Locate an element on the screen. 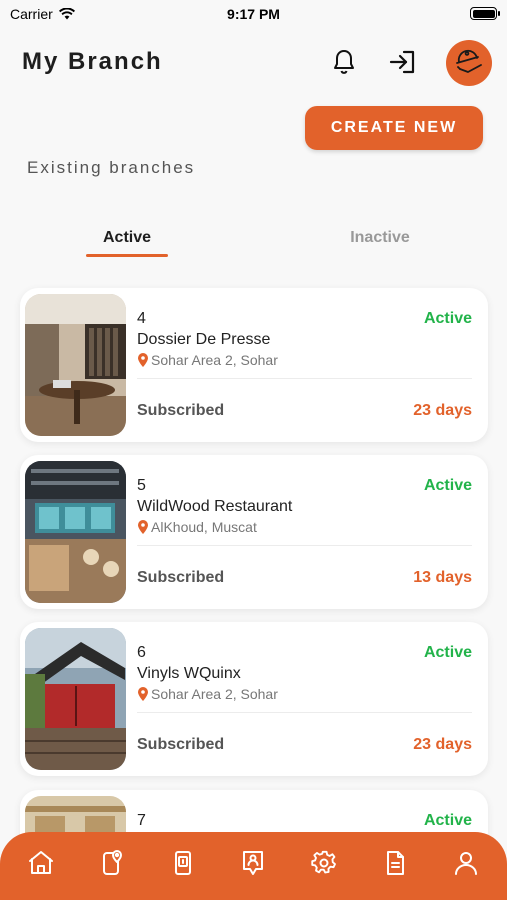 This screenshot has width=507, height=900. settings-icon is located at coordinates (324, 862).